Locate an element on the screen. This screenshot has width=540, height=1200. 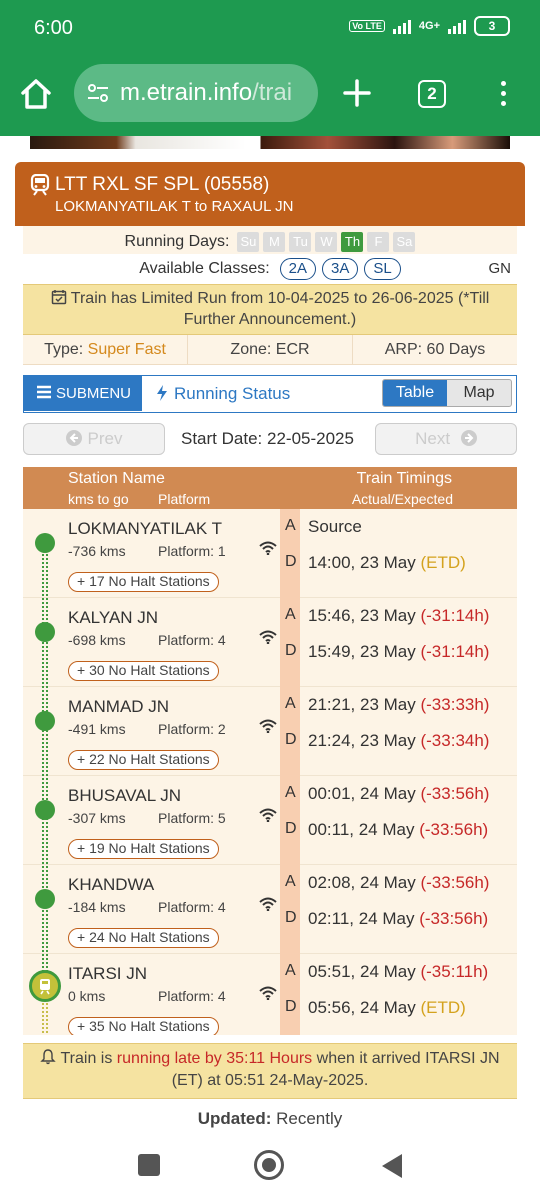
system-navigation-bar is located at coordinates (270, 1169).